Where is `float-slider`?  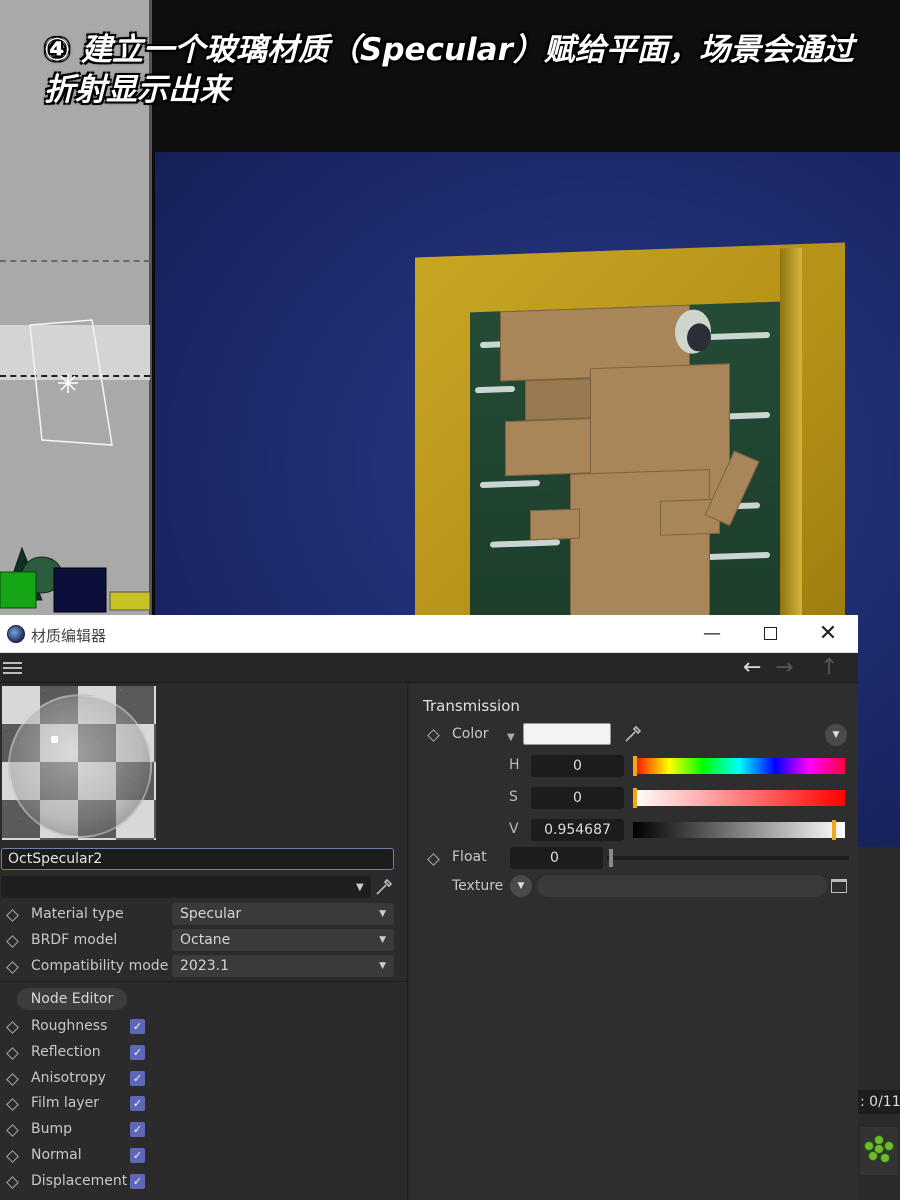
float-slider is located at coordinates (728, 858).